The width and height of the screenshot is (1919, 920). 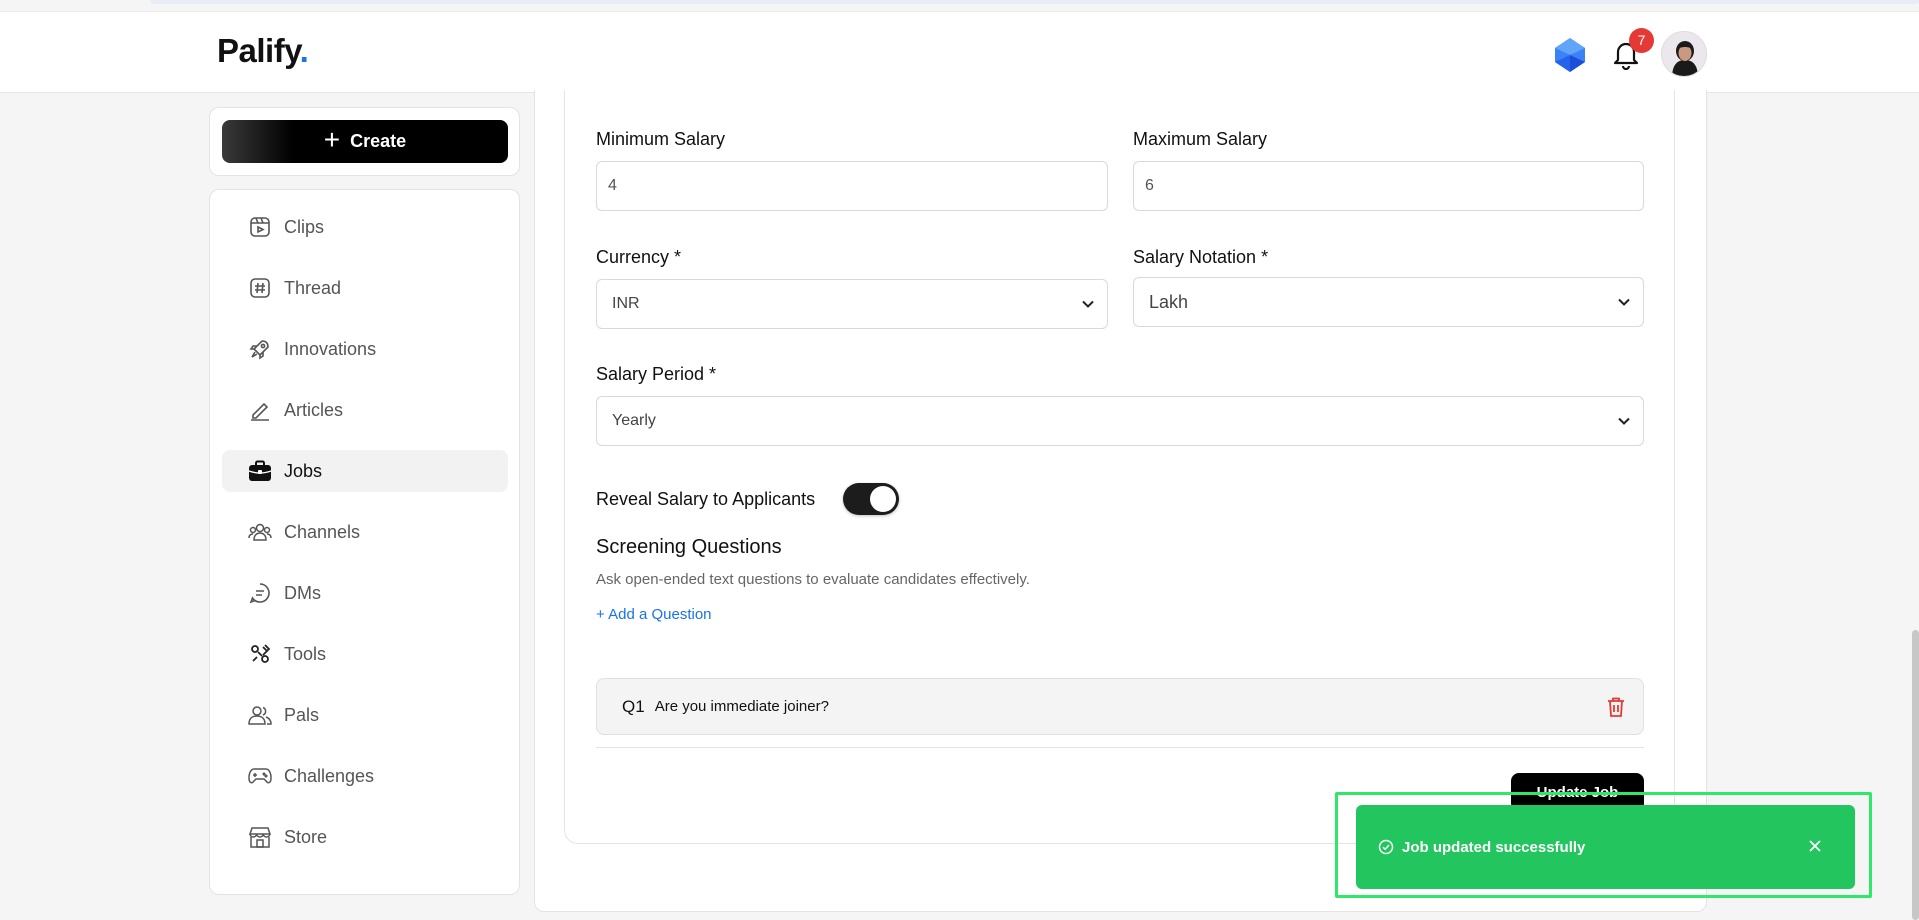 What do you see at coordinates (332, 139) in the screenshot?
I see `plus-icon: +` at bounding box center [332, 139].